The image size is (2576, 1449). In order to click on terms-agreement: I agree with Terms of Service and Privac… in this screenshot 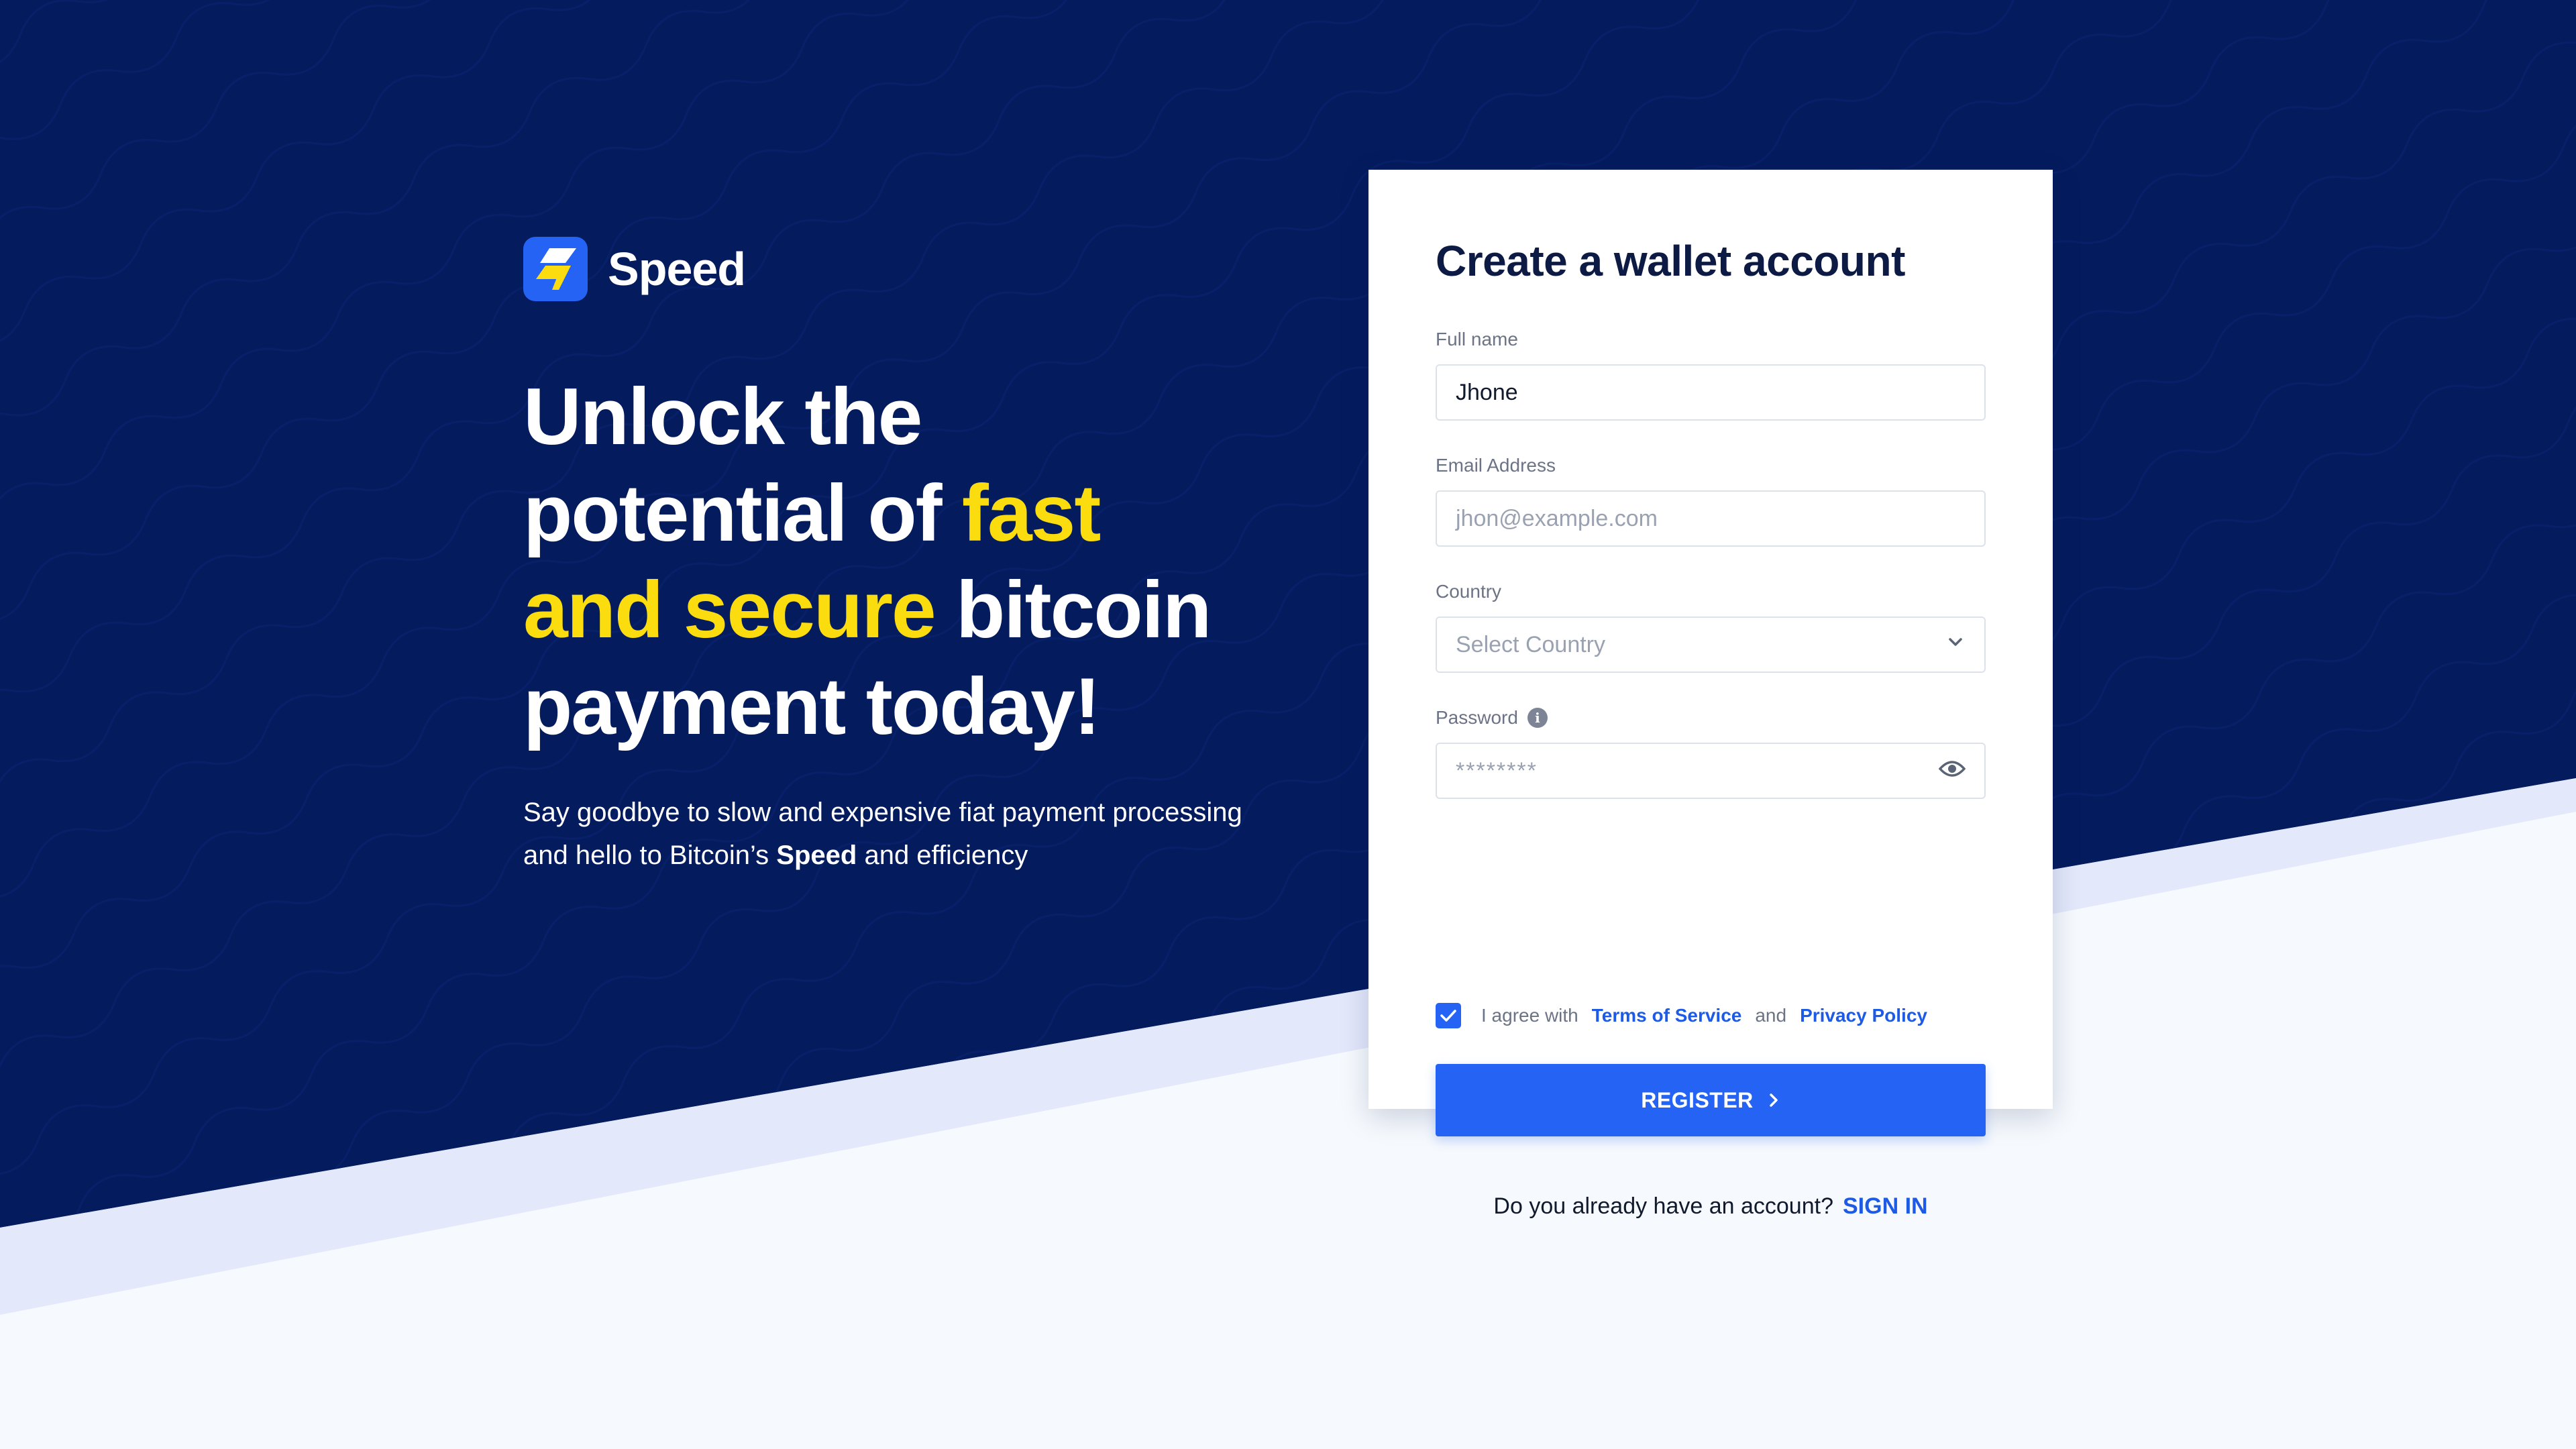, I will do `click(1681, 1015)`.